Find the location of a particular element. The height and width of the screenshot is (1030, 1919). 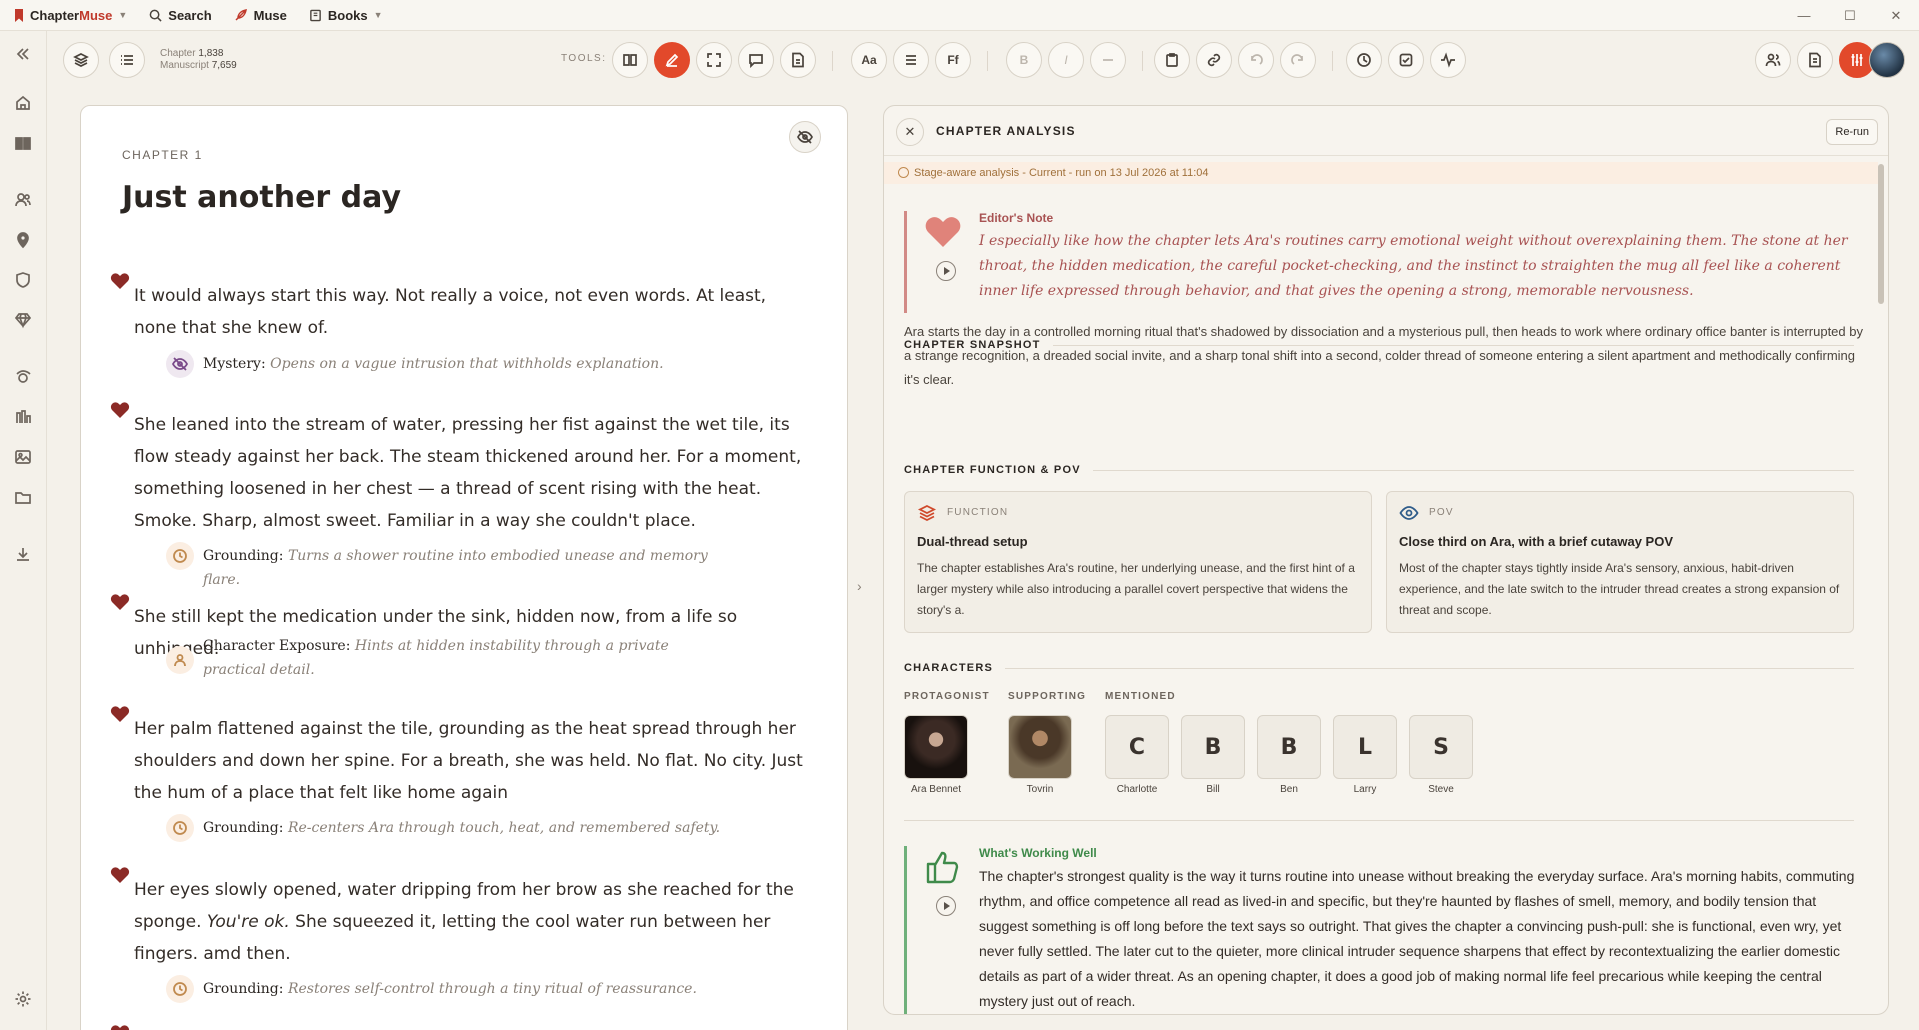

font-family-button: Ff is located at coordinates (953, 60).